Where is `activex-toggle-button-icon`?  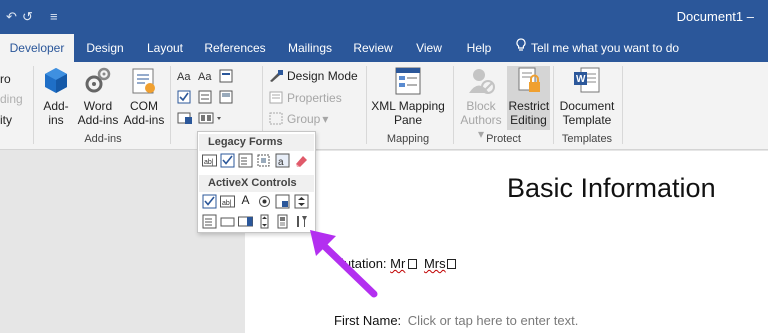
activex-toggle-button-icon is located at coordinates (282, 221).